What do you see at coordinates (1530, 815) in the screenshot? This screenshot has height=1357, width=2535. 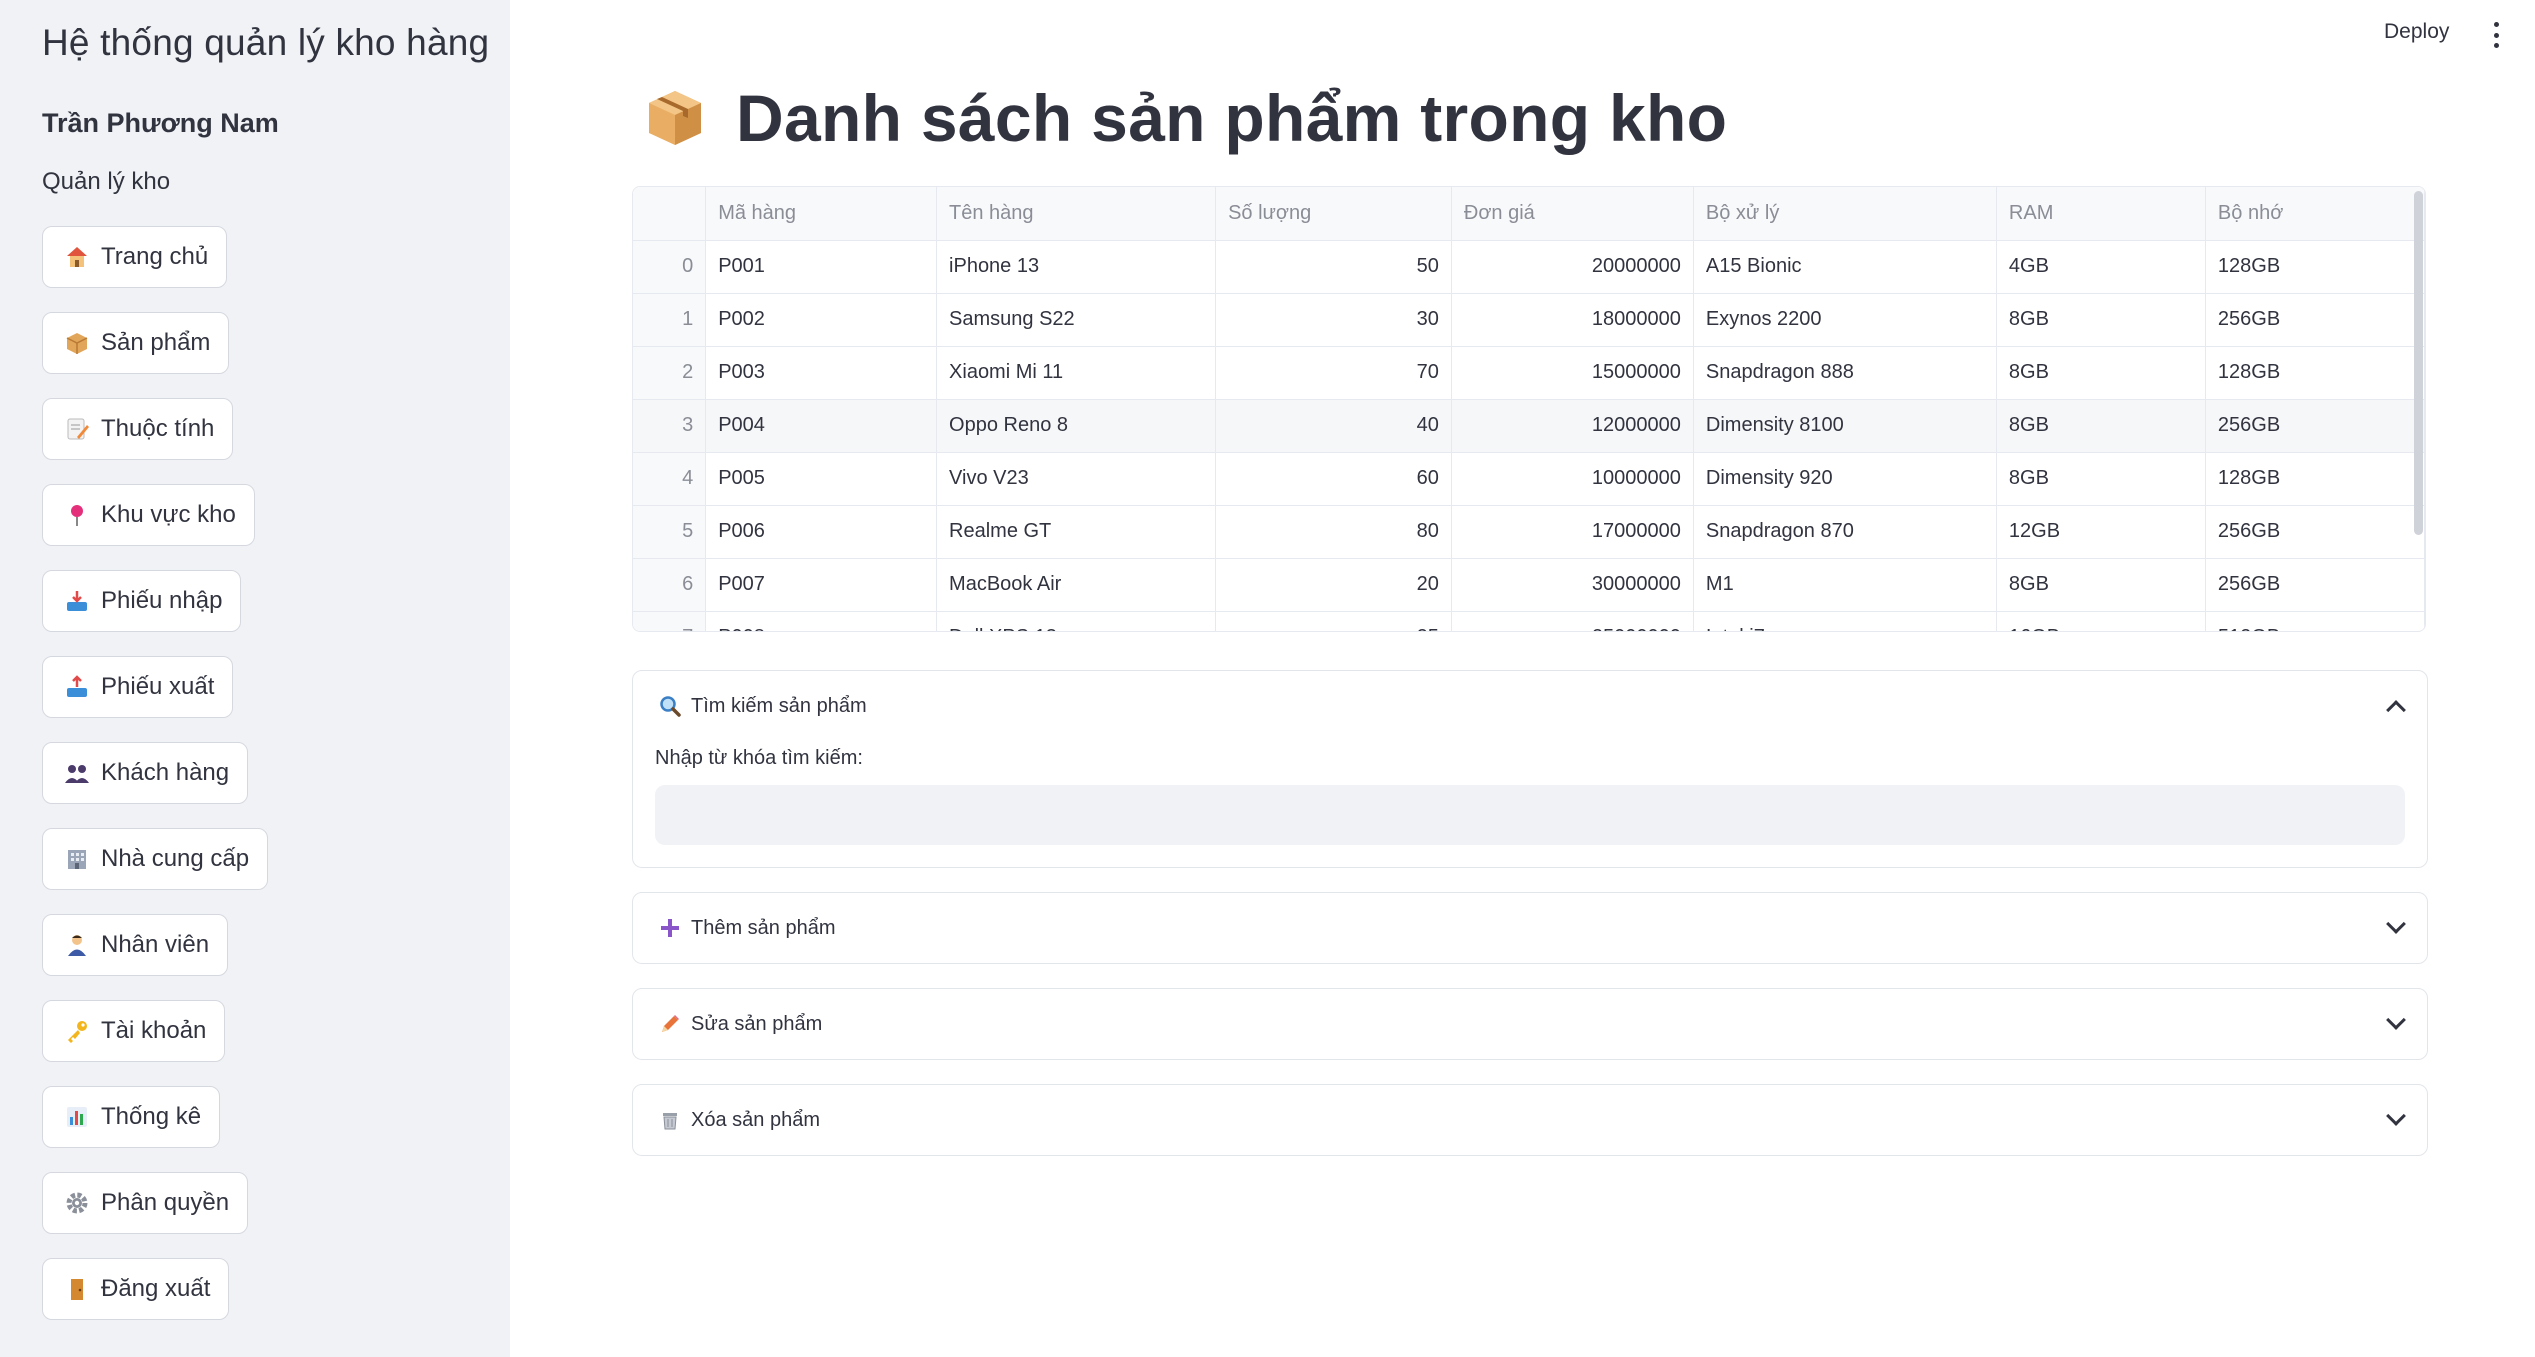 I see `search-input` at bounding box center [1530, 815].